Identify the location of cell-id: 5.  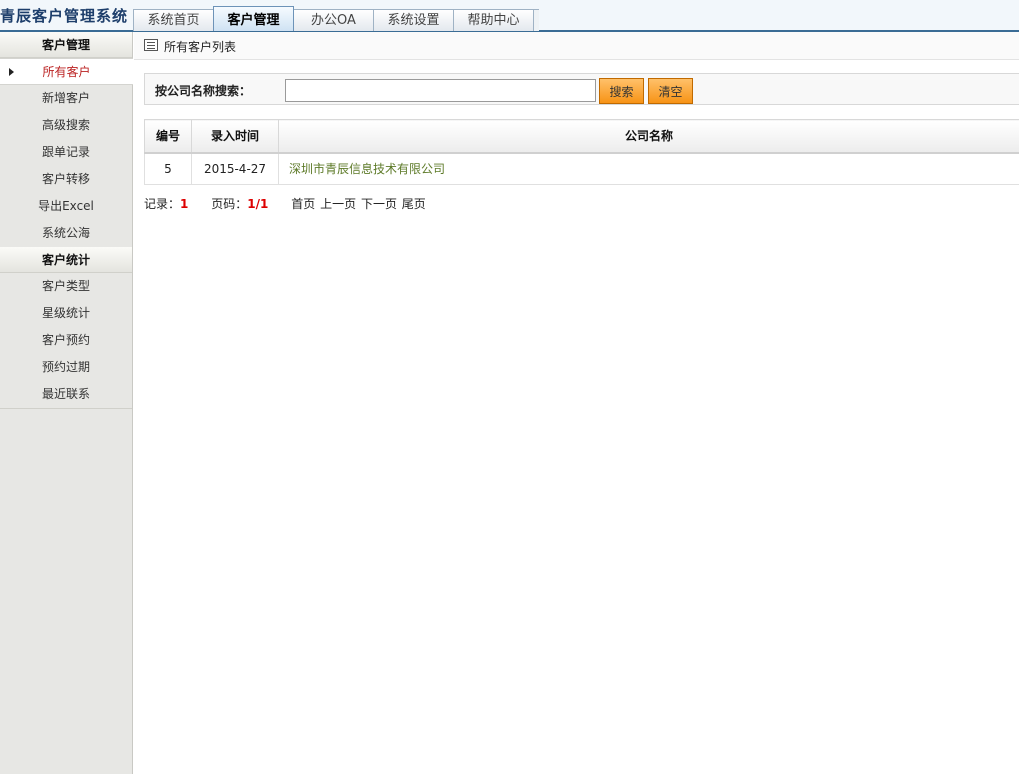
(168, 168).